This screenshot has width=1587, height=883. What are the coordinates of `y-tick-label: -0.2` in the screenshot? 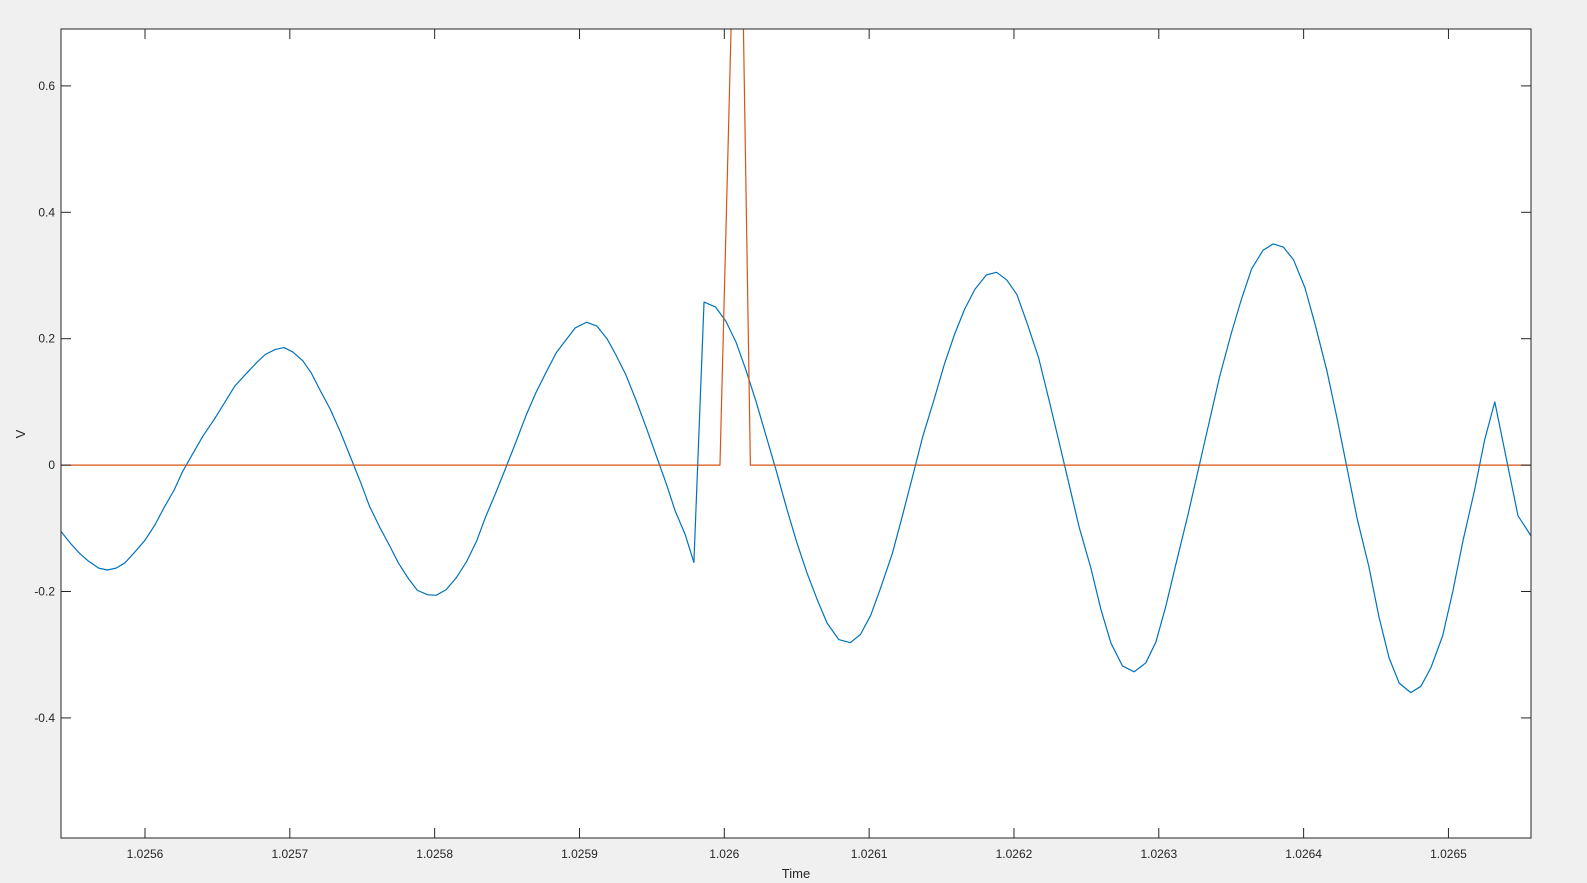 It's located at (44, 592).